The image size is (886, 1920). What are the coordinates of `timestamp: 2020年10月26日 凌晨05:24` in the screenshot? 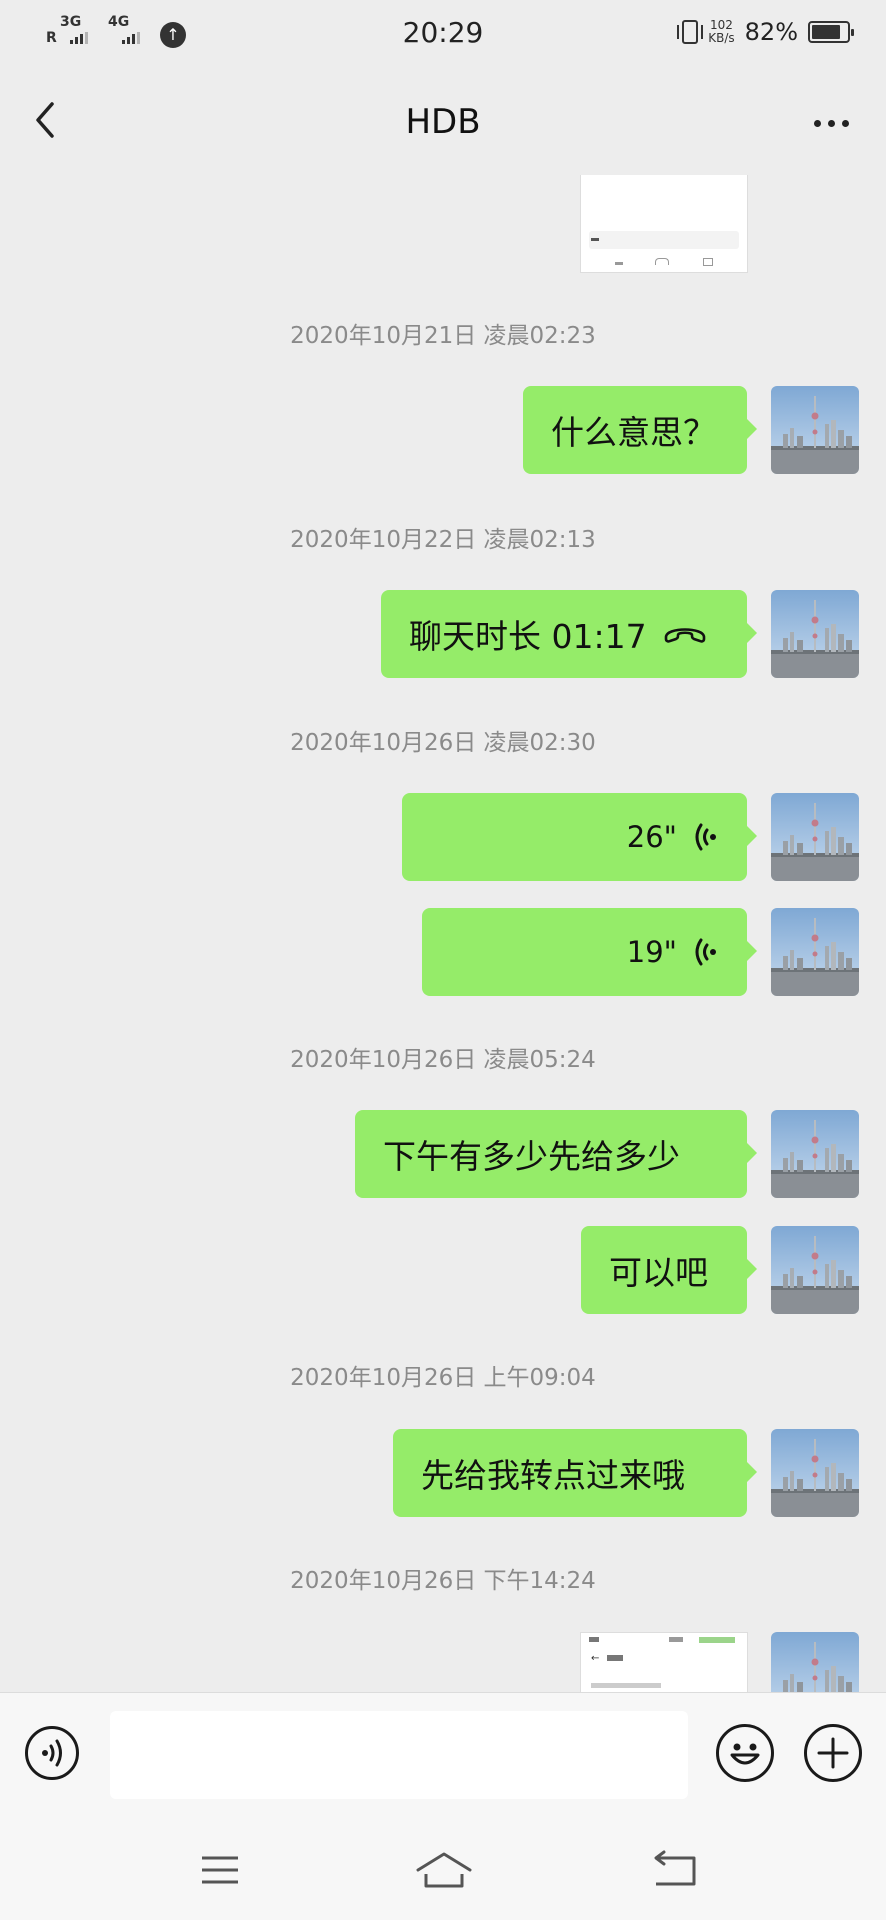 It's located at (443, 1060).